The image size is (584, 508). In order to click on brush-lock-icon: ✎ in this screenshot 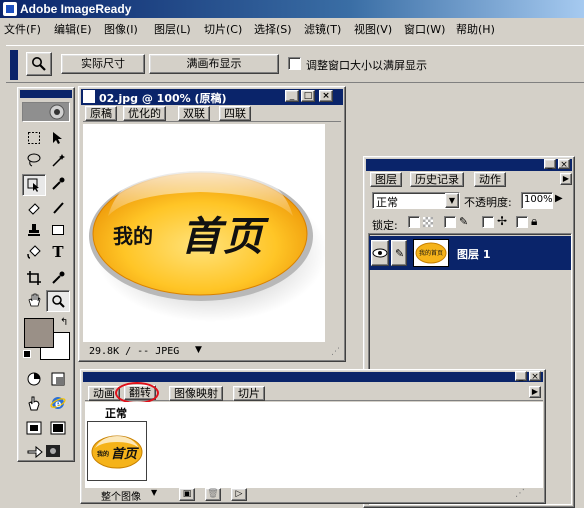, I will do `click(464, 221)`.